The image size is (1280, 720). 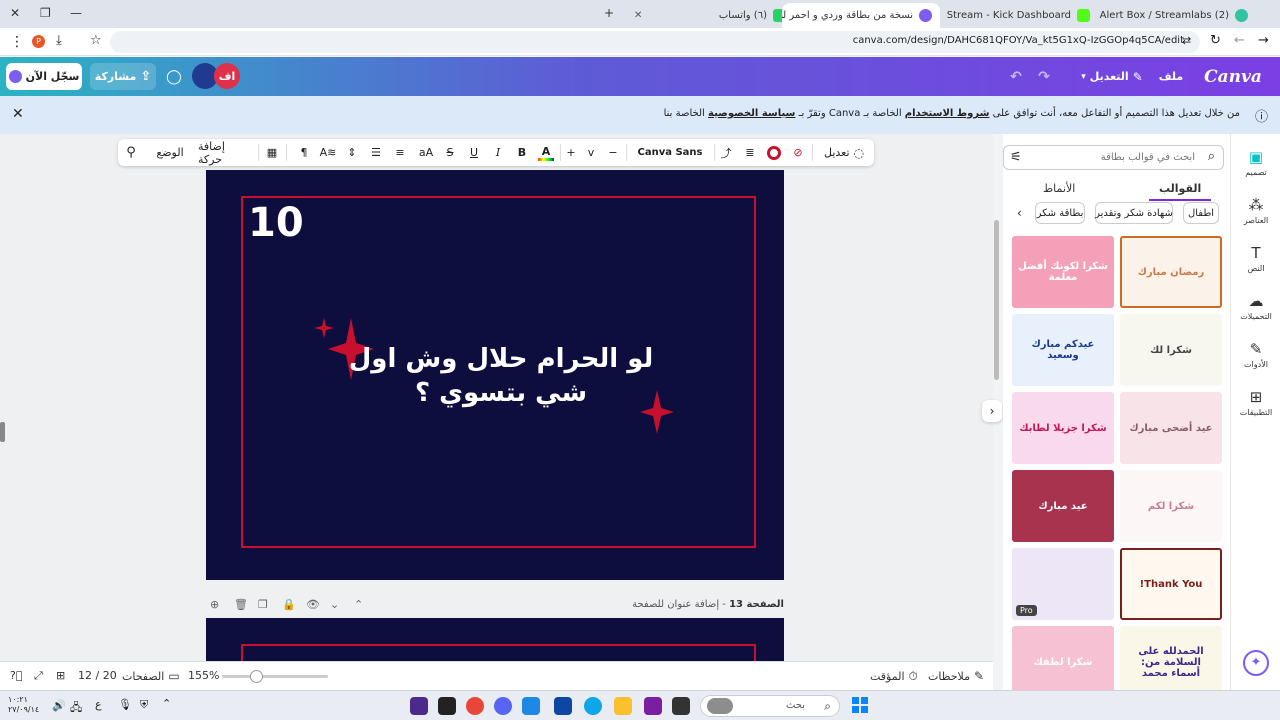 I want to click on comment-icon: ◯, so click(x=174, y=76).